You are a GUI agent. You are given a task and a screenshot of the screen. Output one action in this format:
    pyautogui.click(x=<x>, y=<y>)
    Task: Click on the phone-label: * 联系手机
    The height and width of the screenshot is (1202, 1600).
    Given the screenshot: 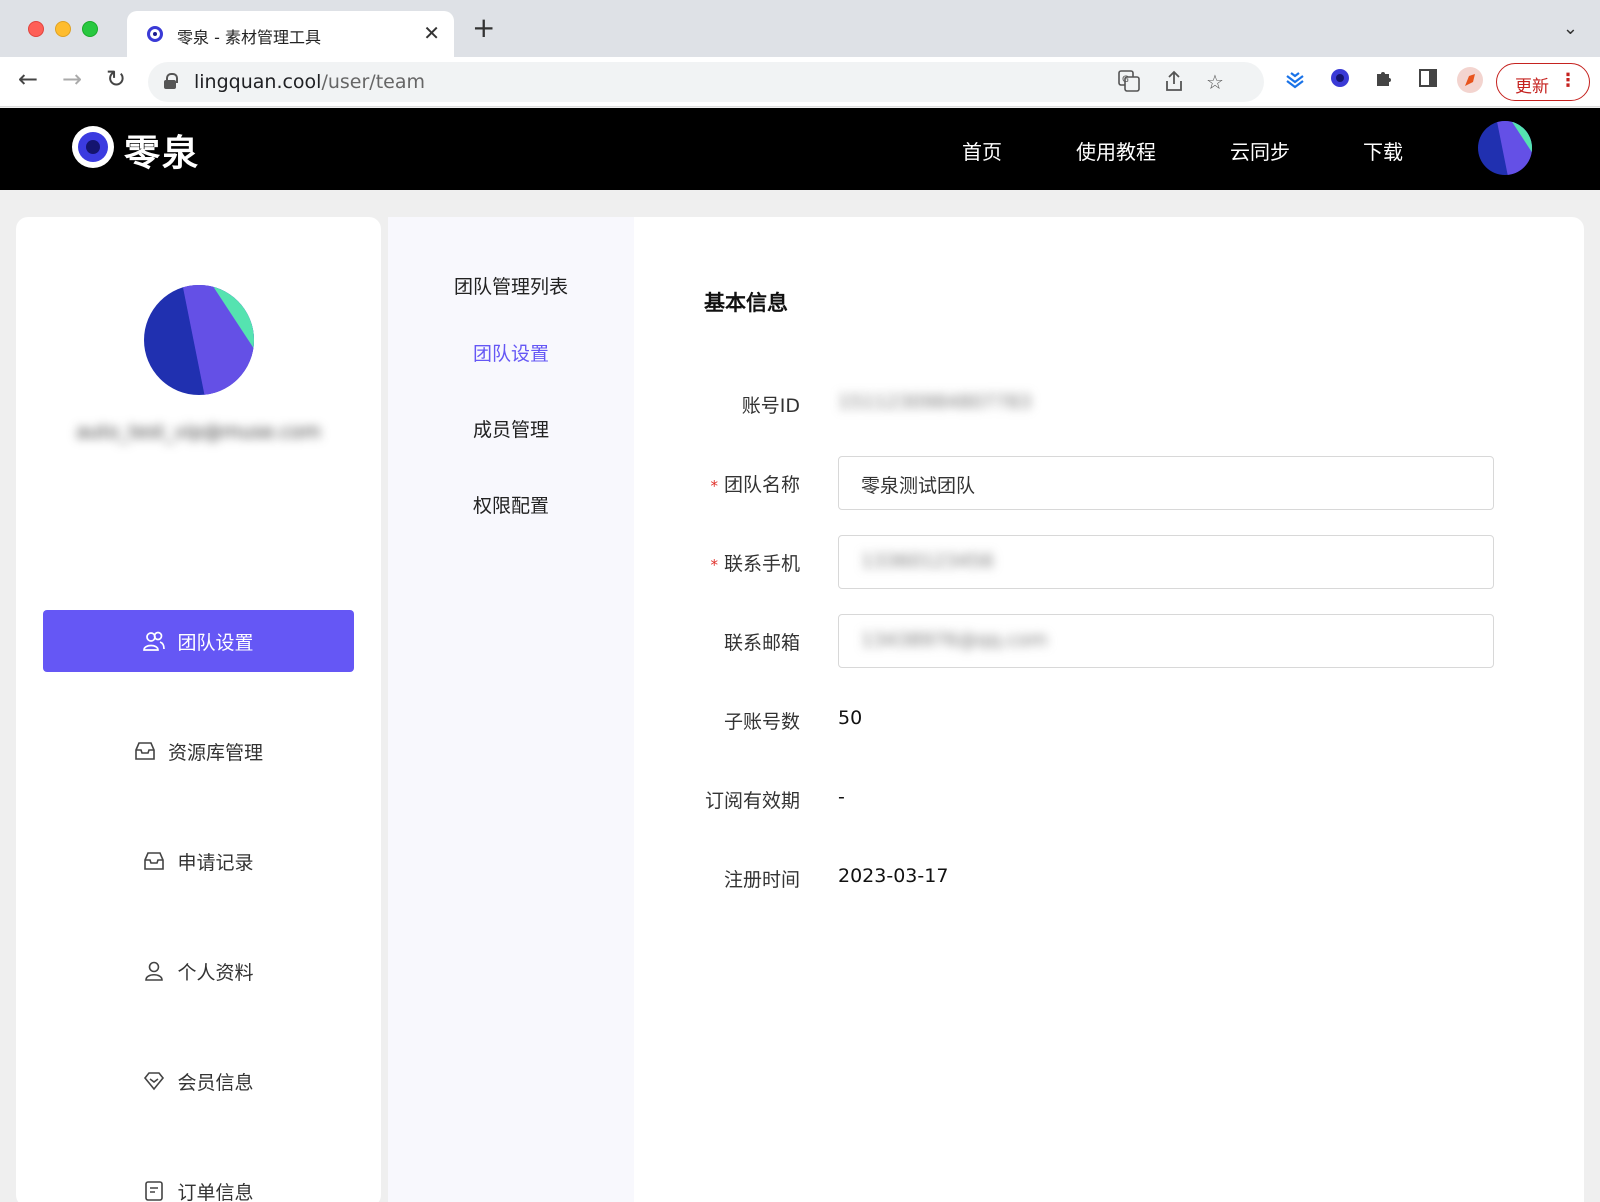 What is the action you would take?
    pyautogui.click(x=755, y=564)
    